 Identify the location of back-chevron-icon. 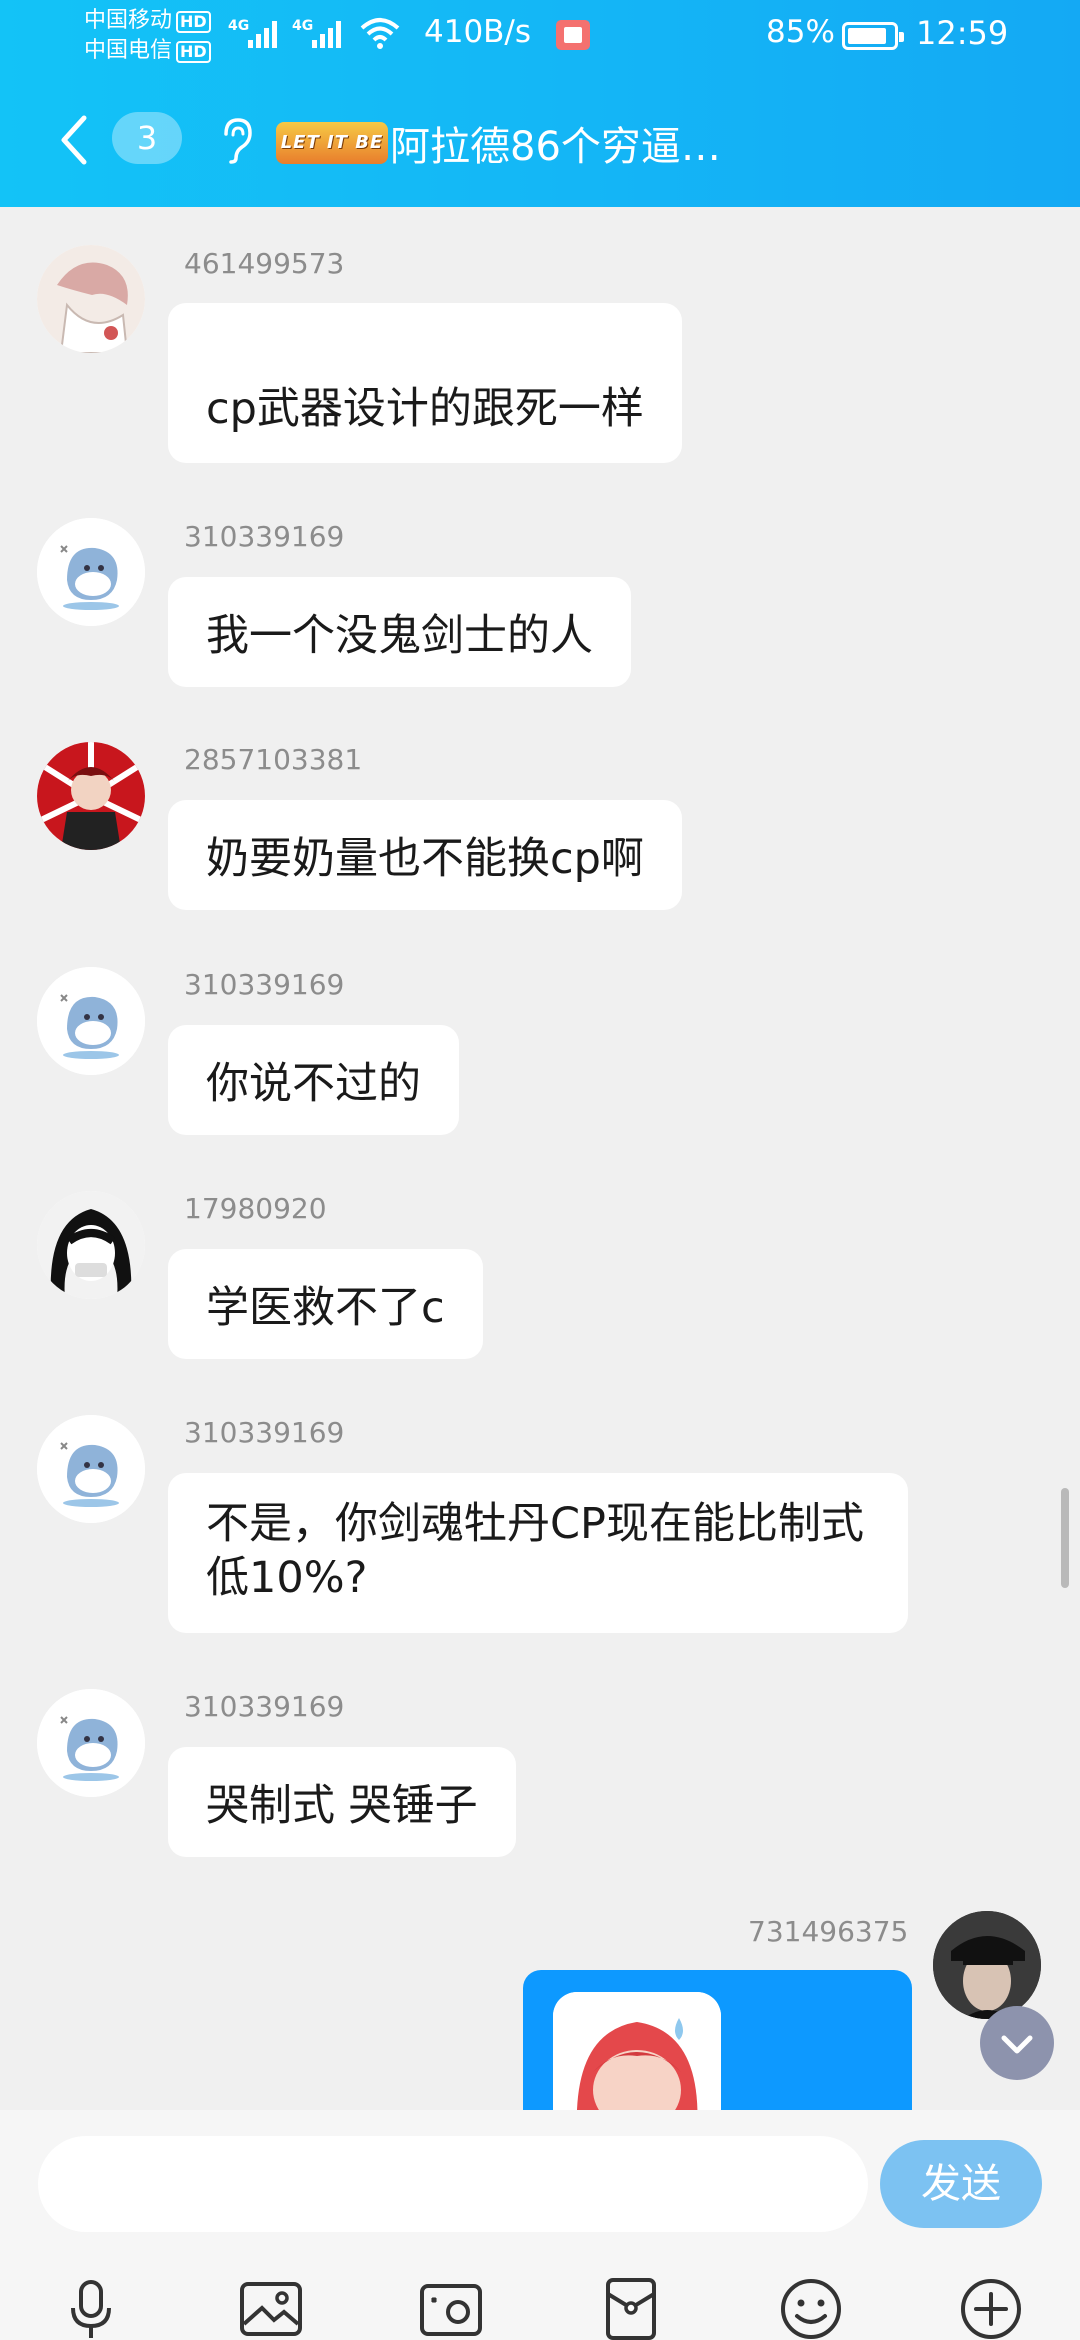
(74, 140).